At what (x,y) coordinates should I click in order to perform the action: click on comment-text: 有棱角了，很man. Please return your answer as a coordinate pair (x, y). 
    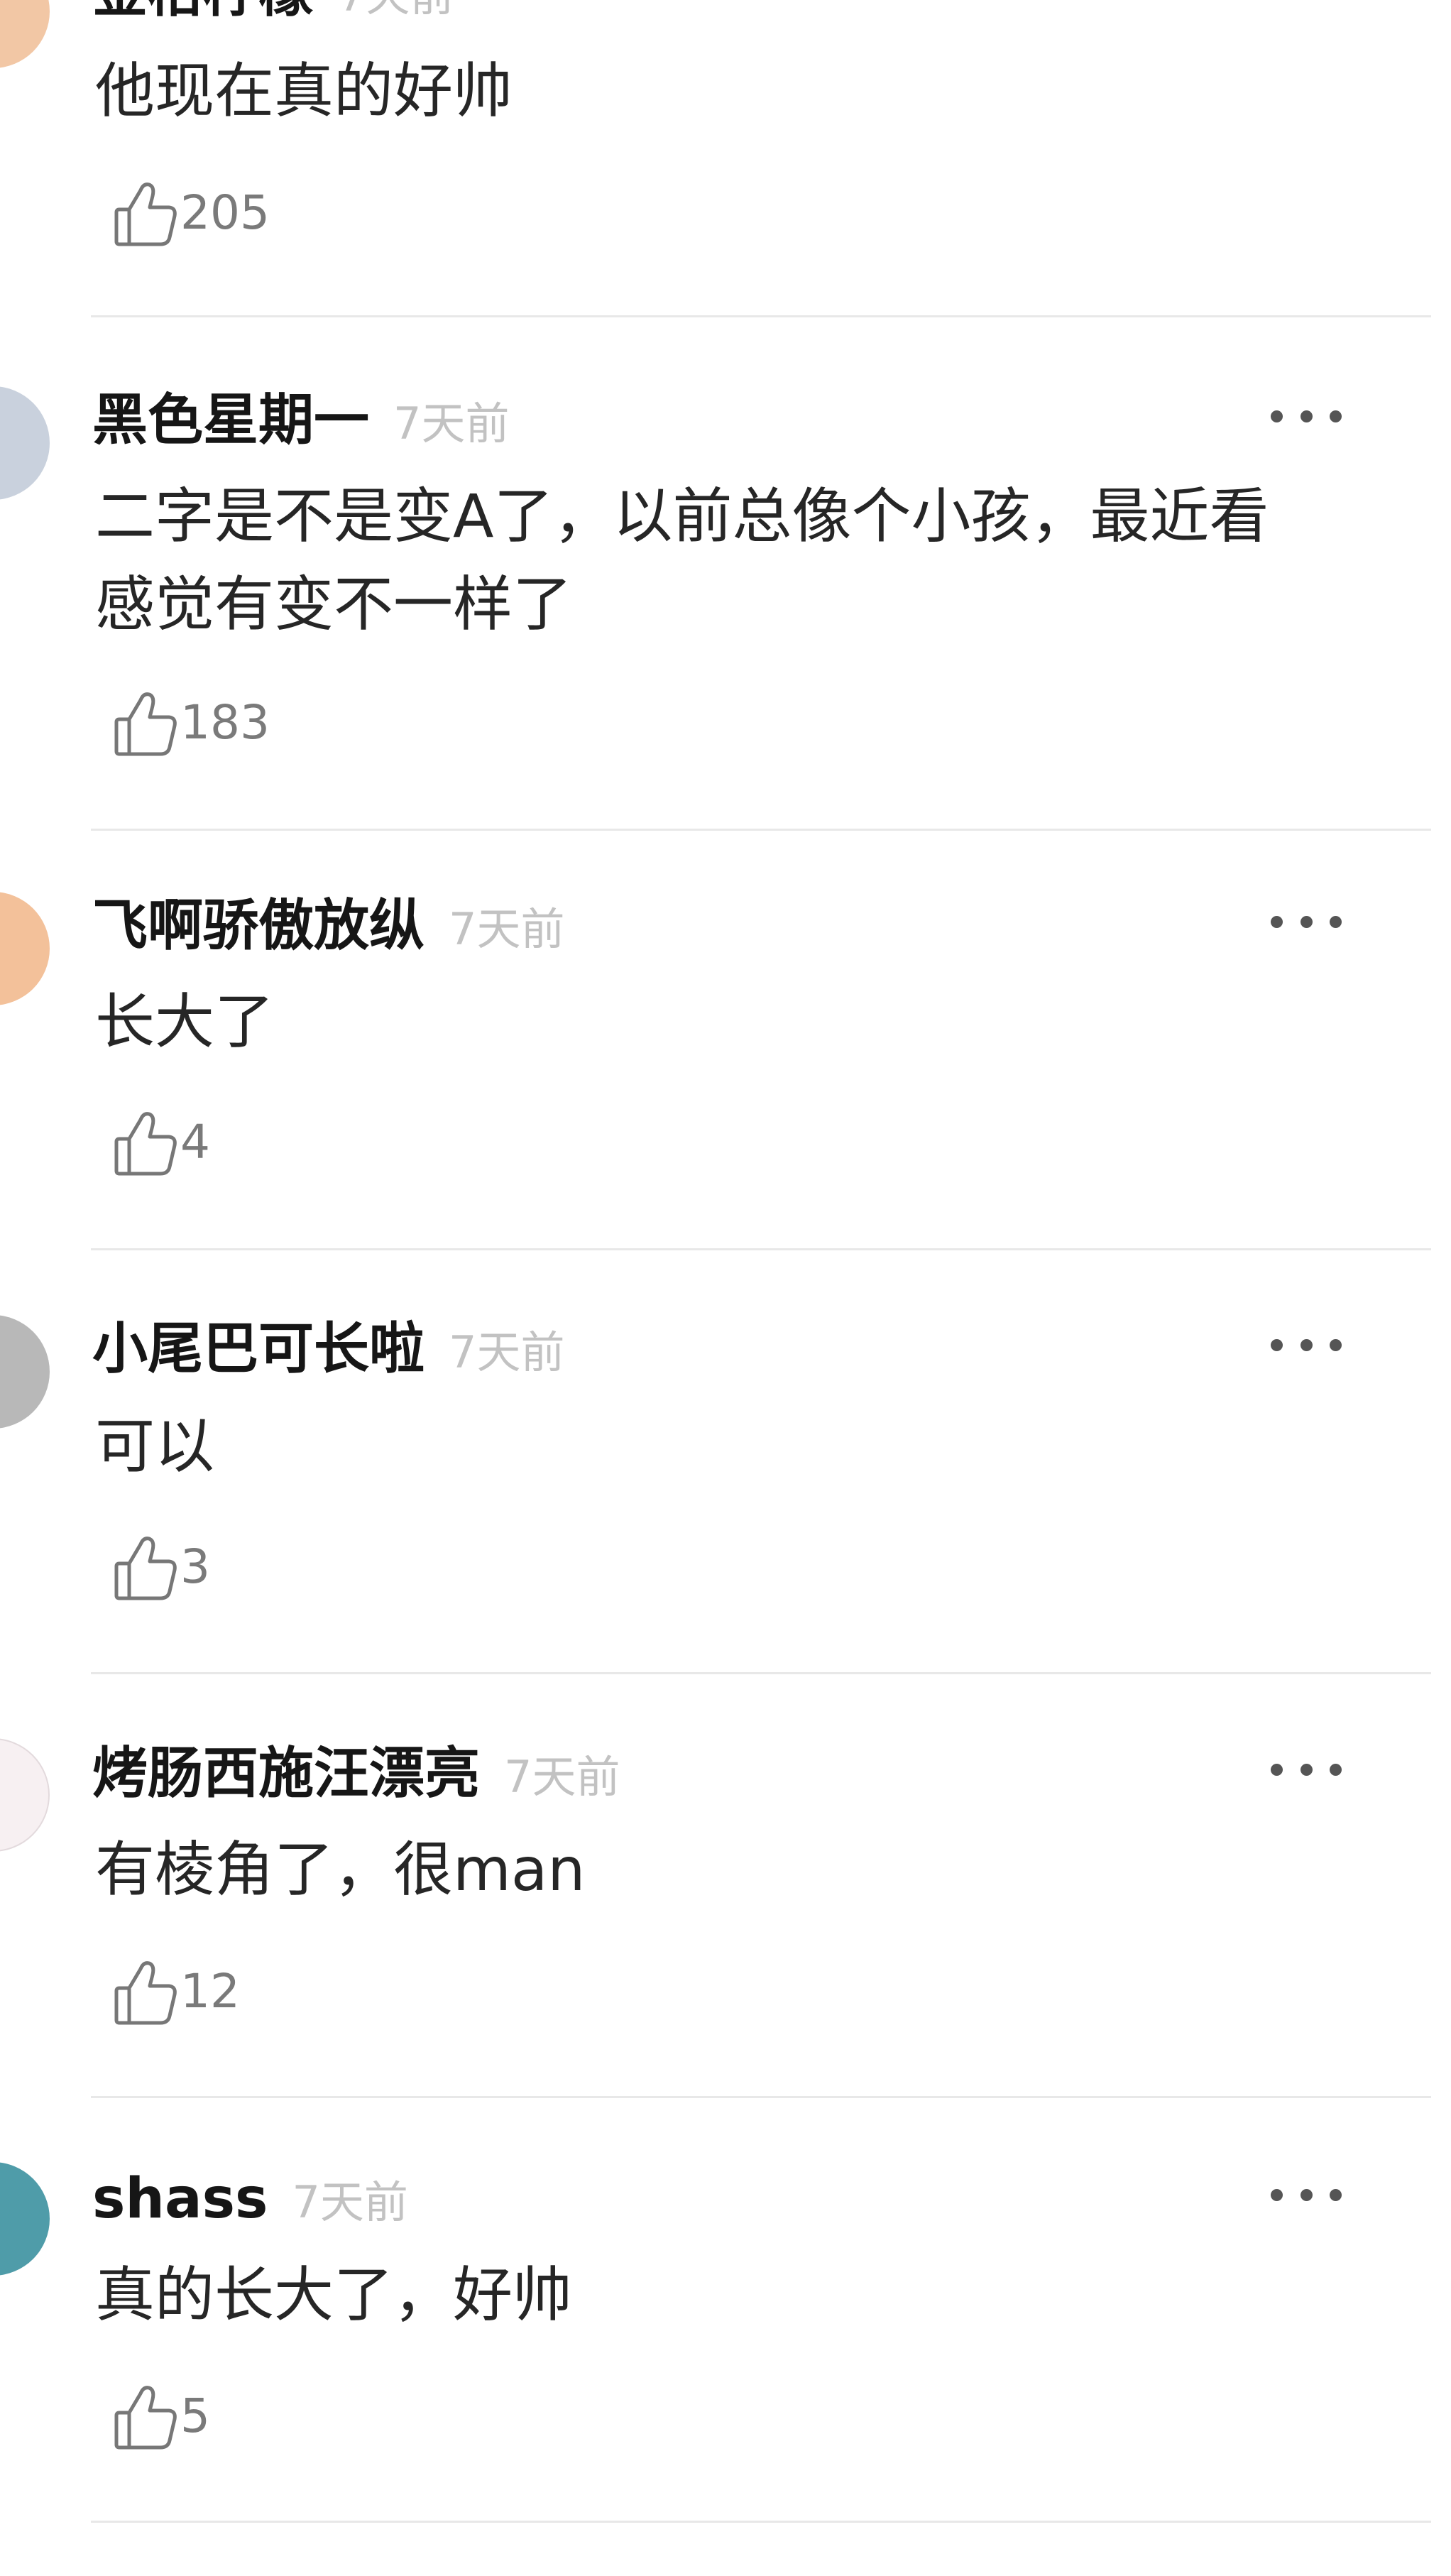
    Looking at the image, I should click on (340, 1869).